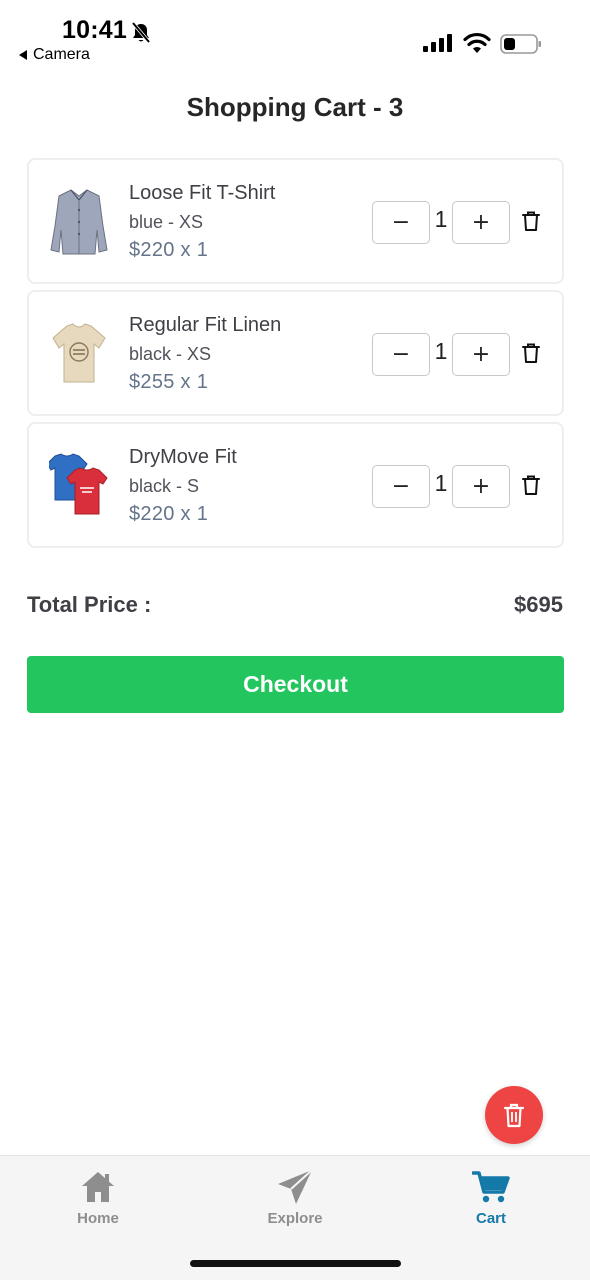 The height and width of the screenshot is (1280, 590). Describe the element at coordinates (520, 44) in the screenshot. I see `battery-icon` at that location.